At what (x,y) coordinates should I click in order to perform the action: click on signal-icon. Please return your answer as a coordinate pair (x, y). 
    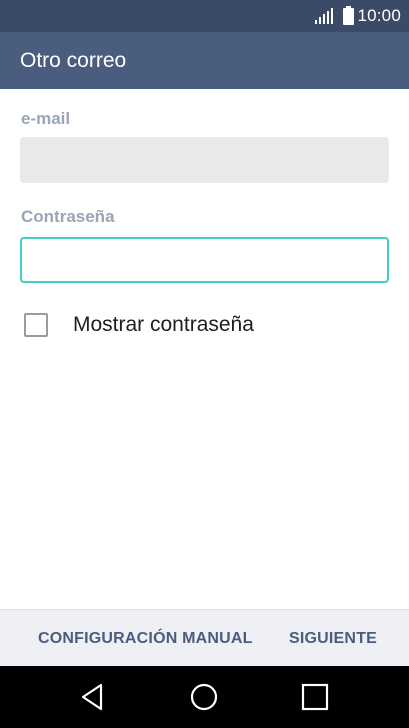
    Looking at the image, I should click on (324, 16).